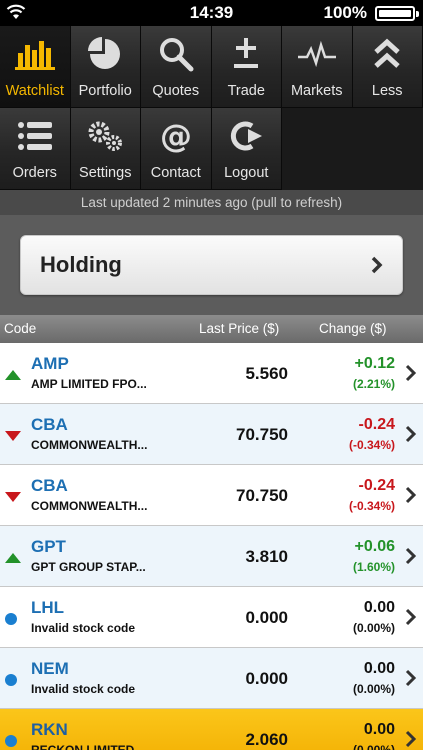 The width and height of the screenshot is (423, 750). I want to click on list-icon, so click(35, 136).